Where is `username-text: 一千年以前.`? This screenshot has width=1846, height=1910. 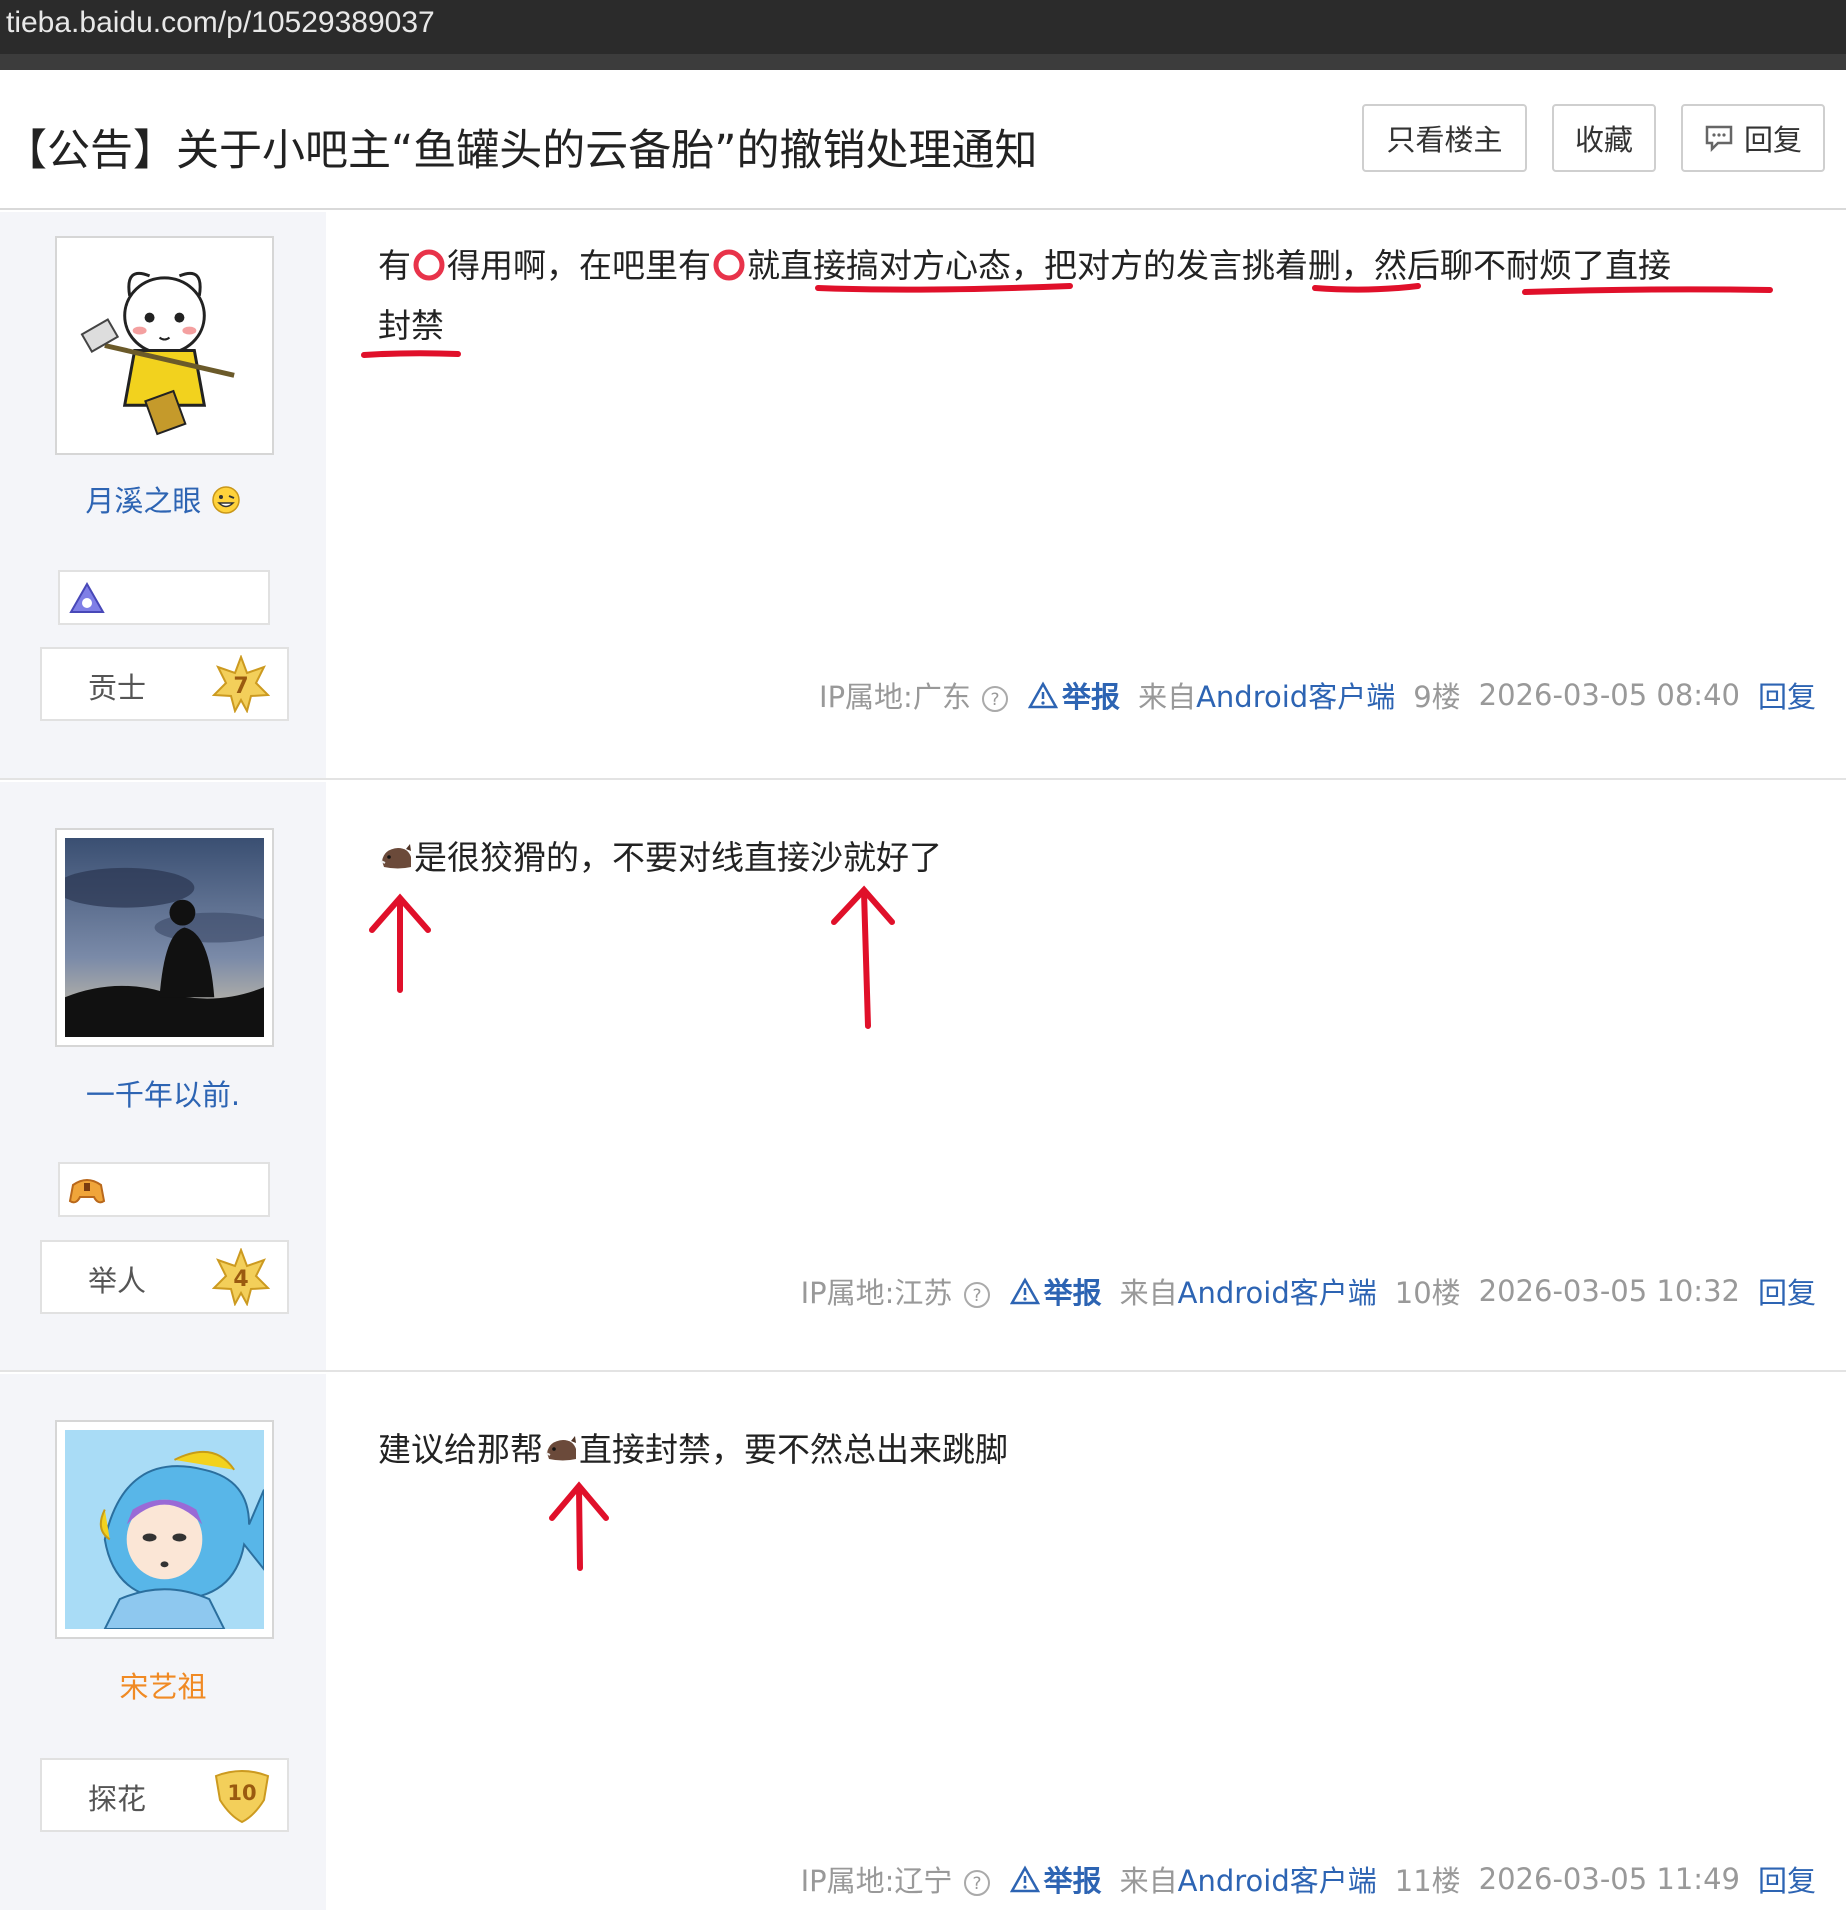 username-text: 一千年以前. is located at coordinates (163, 1095).